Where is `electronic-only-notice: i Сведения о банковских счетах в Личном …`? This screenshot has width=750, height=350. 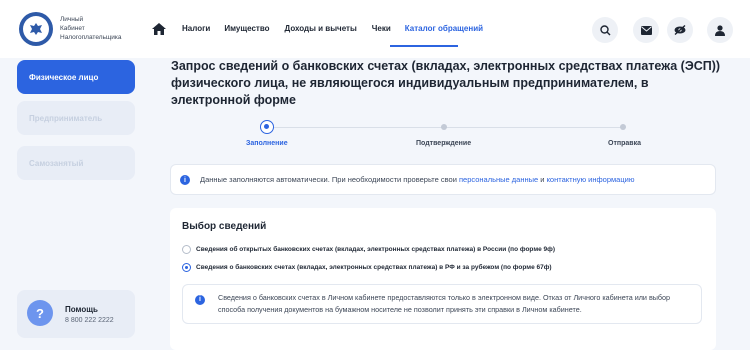
electronic-only-notice: i Сведения о банковских счетах в Личном … is located at coordinates (442, 304).